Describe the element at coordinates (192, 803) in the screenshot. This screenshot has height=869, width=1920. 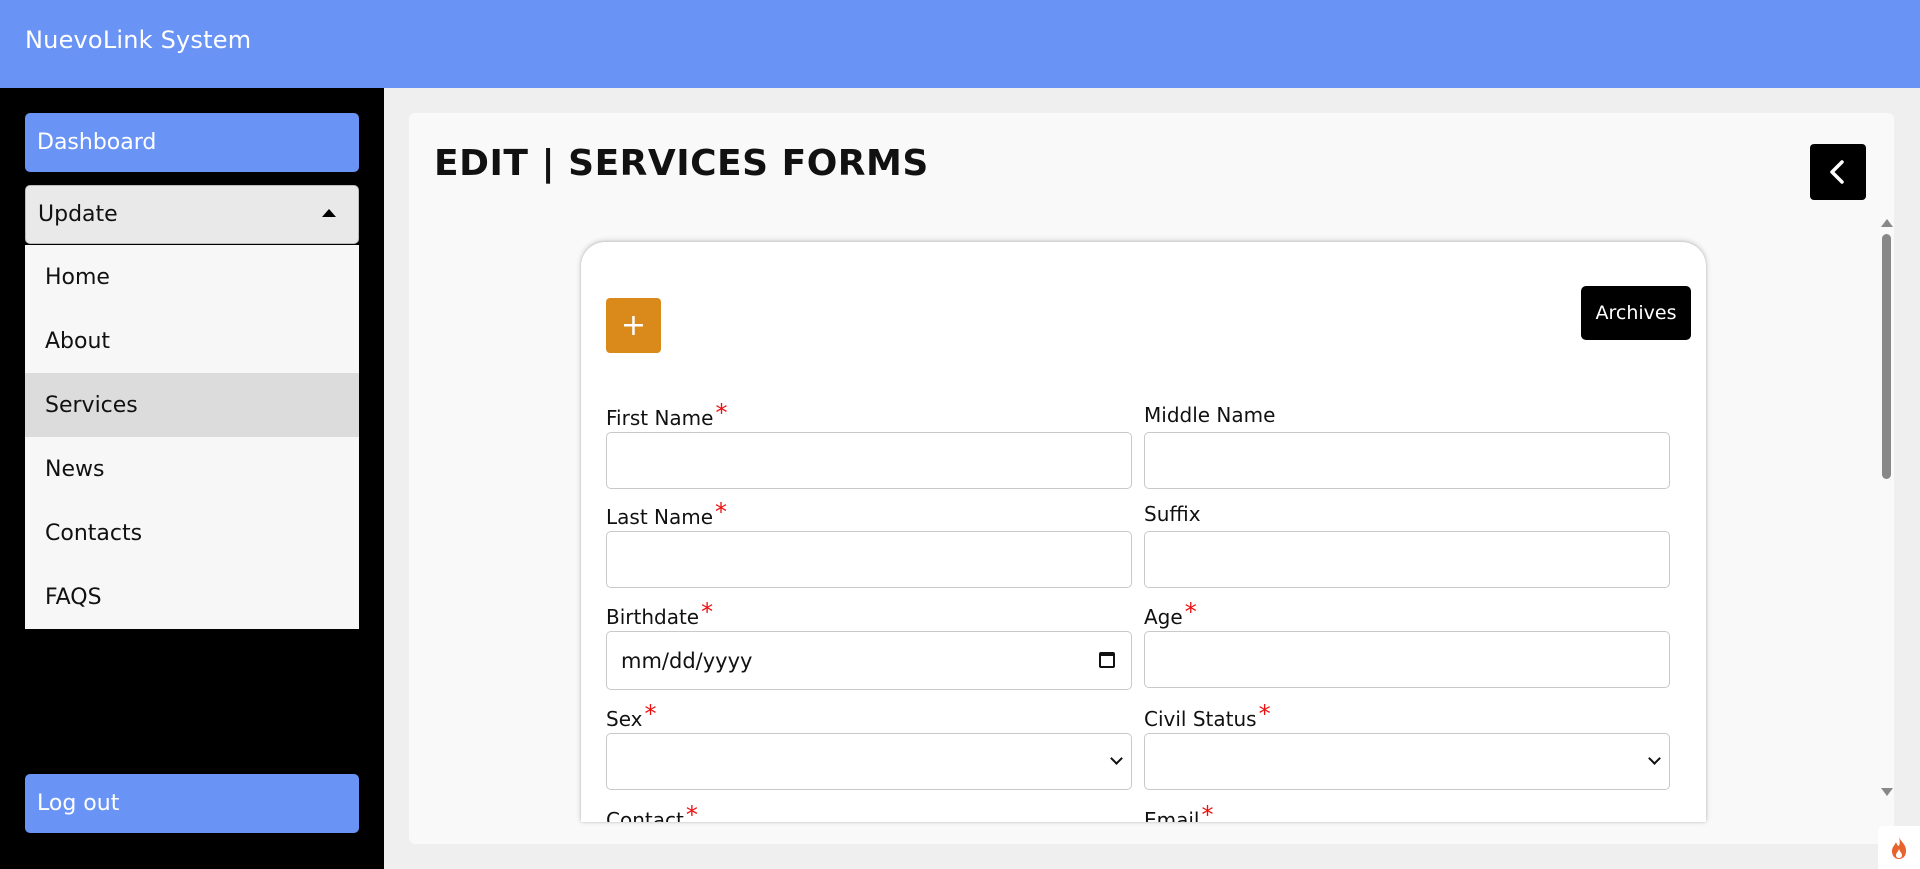
I see `logout-button: Log out` at that location.